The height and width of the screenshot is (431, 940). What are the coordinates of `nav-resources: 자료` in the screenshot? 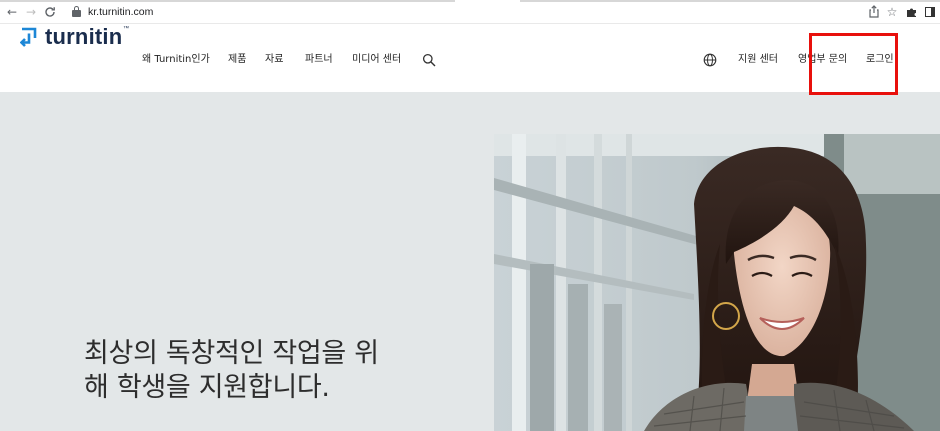 It's located at (274, 60).